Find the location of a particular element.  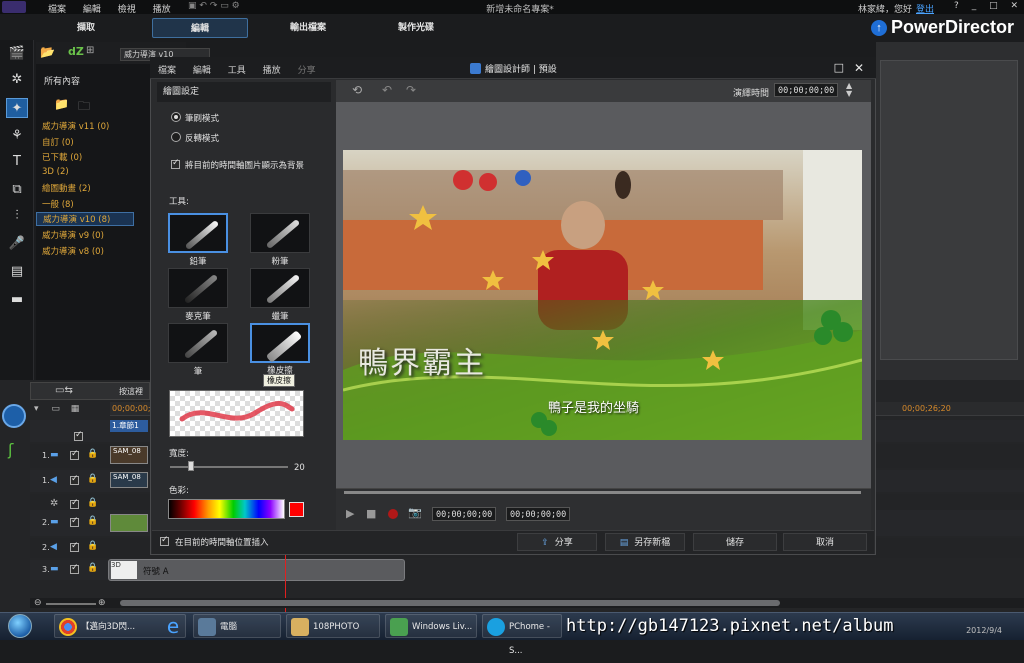

new-folder-icon: 📁 is located at coordinates (61, 104).